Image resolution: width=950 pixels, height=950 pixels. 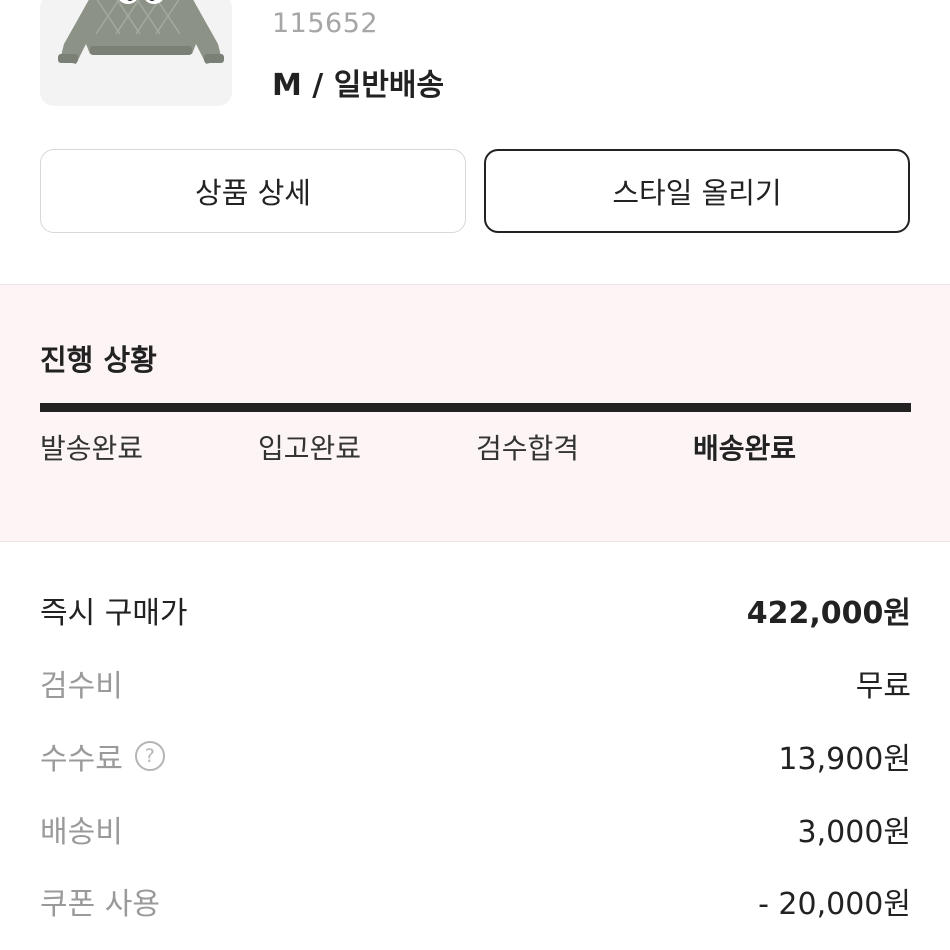 I want to click on price-label: 수수료, so click(x=81, y=759).